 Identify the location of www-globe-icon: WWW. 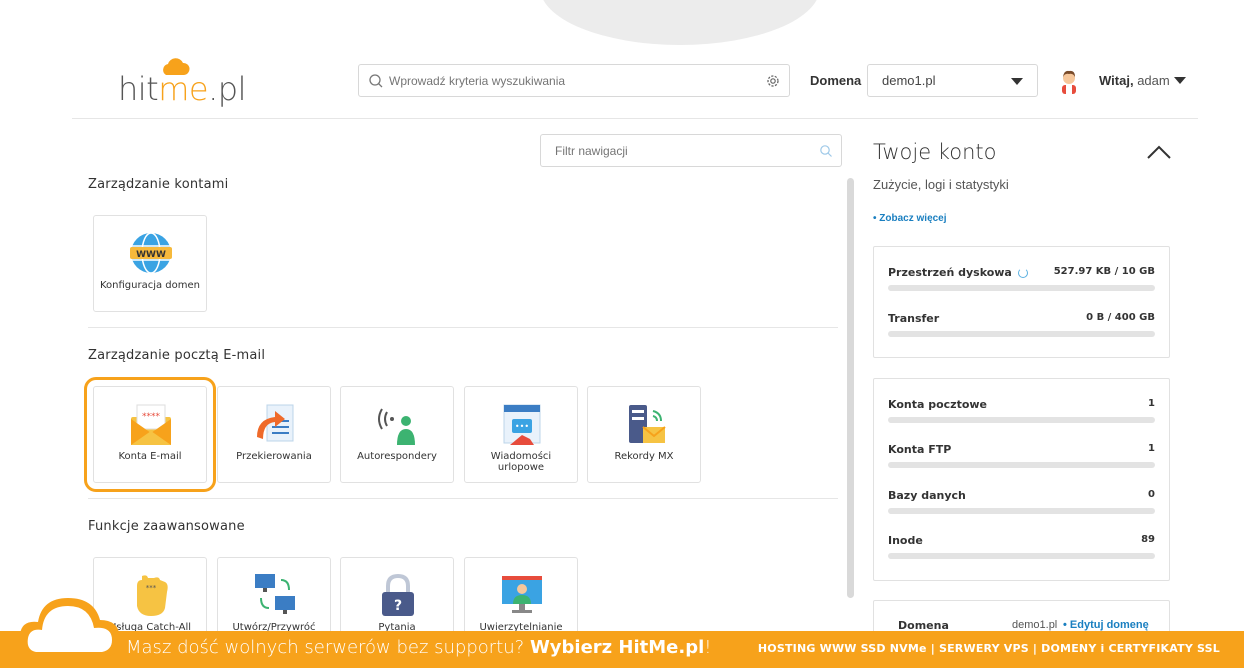
(151, 253).